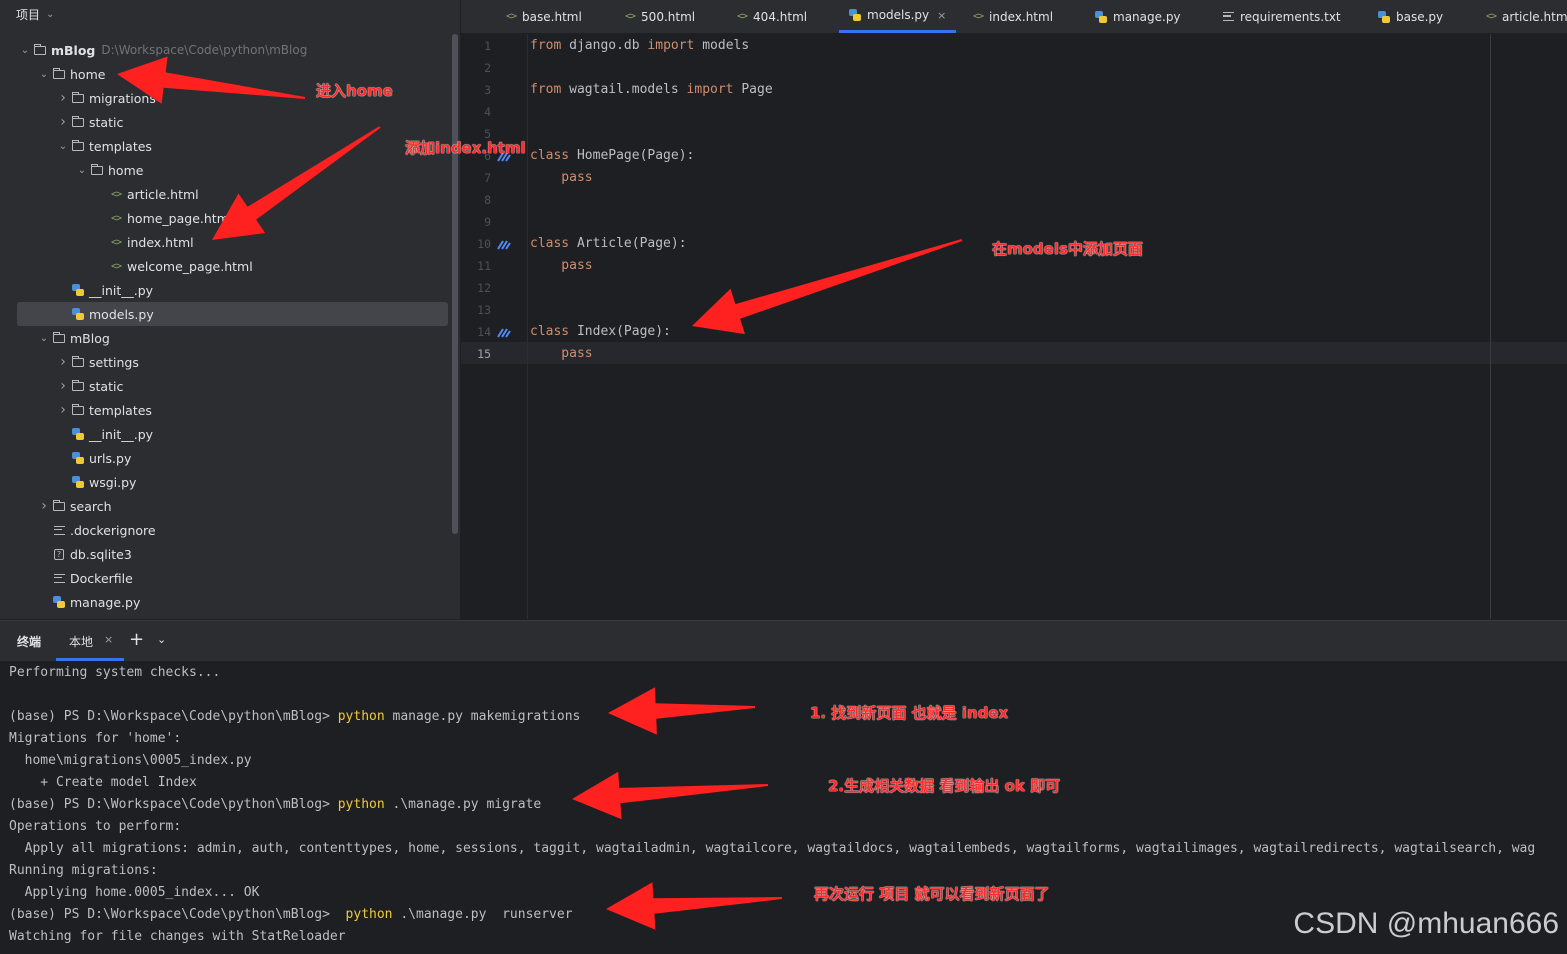 The width and height of the screenshot is (1567, 954). I want to click on tree-item: › settings, so click(226, 362).